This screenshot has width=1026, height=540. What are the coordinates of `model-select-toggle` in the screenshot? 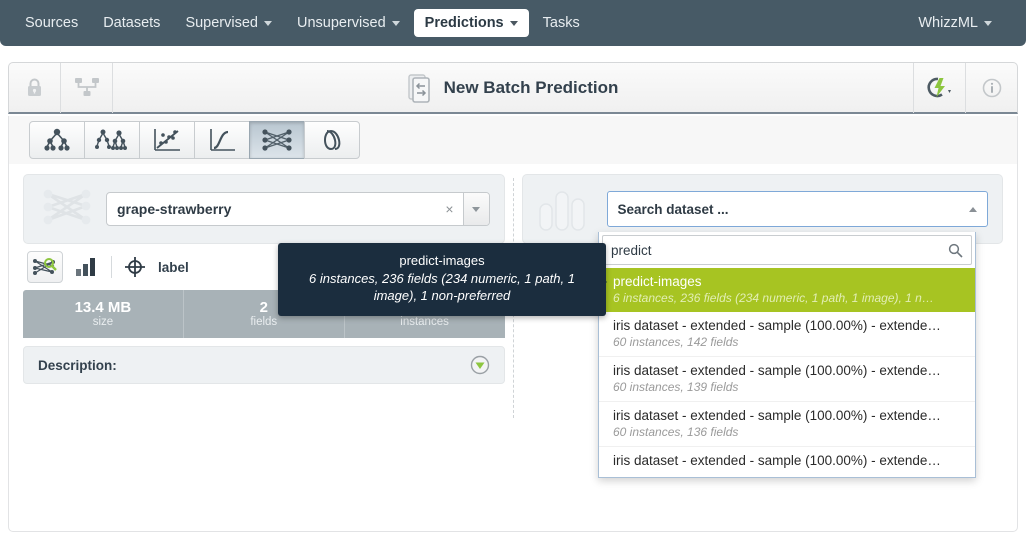 It's located at (475, 209).